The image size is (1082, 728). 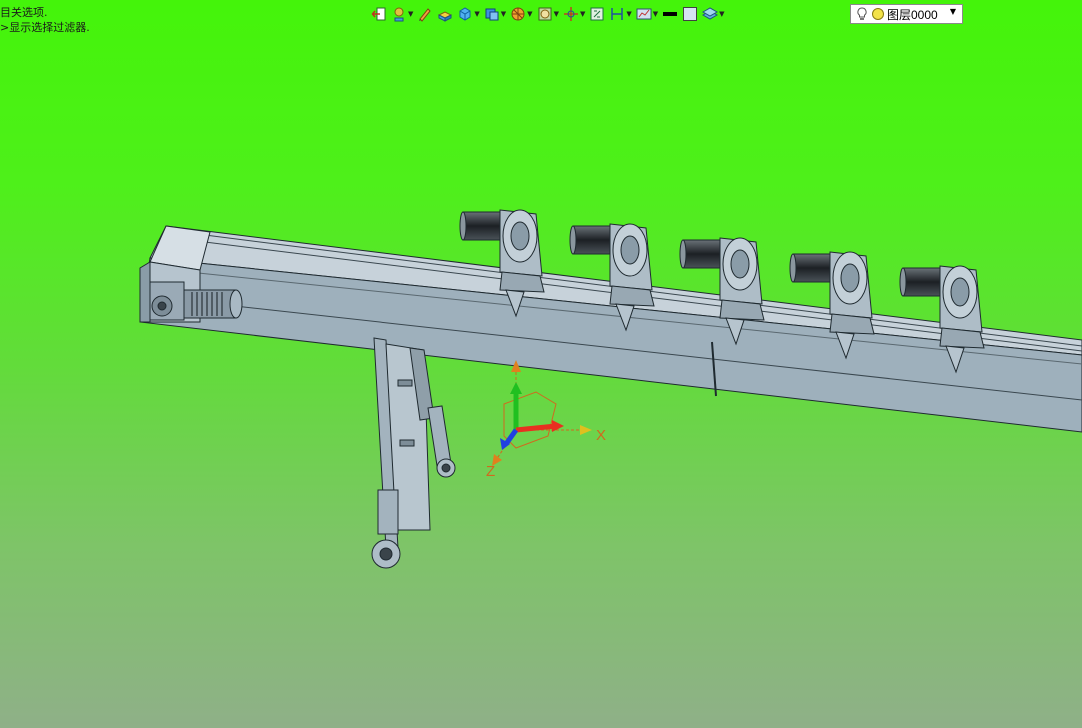 I want to click on x-axis-label: X, so click(x=601, y=435).